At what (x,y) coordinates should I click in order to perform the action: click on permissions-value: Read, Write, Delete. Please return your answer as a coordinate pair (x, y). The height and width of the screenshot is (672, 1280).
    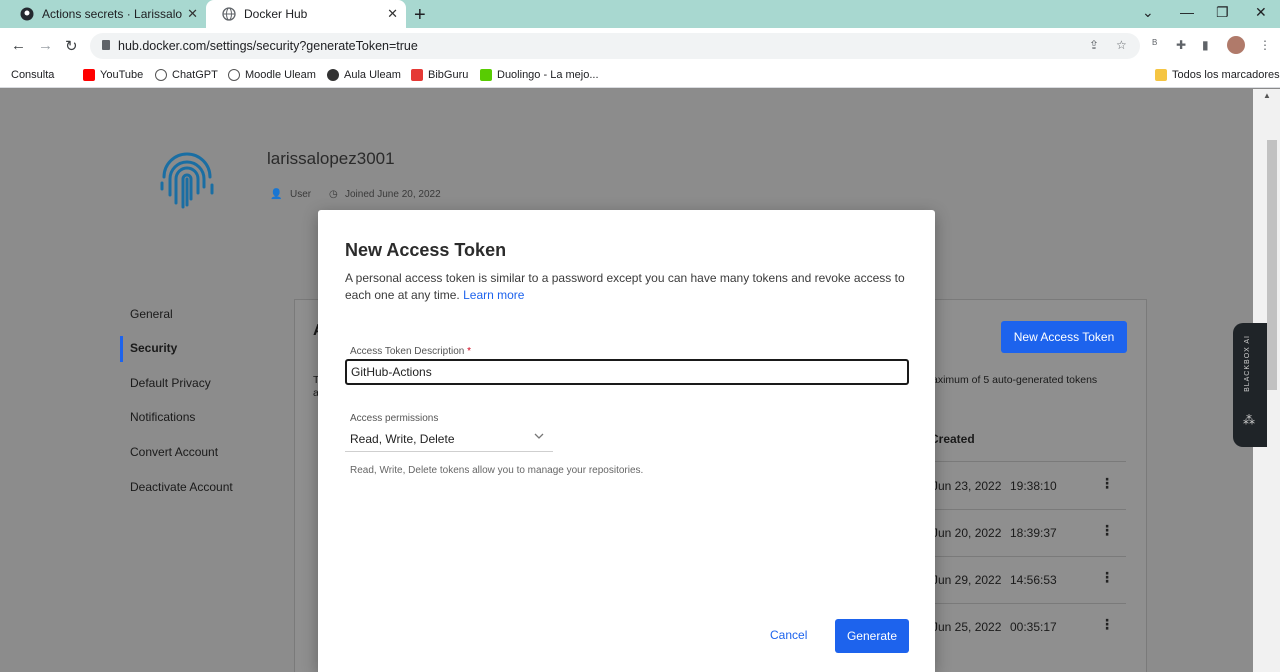
    Looking at the image, I should click on (402, 439).